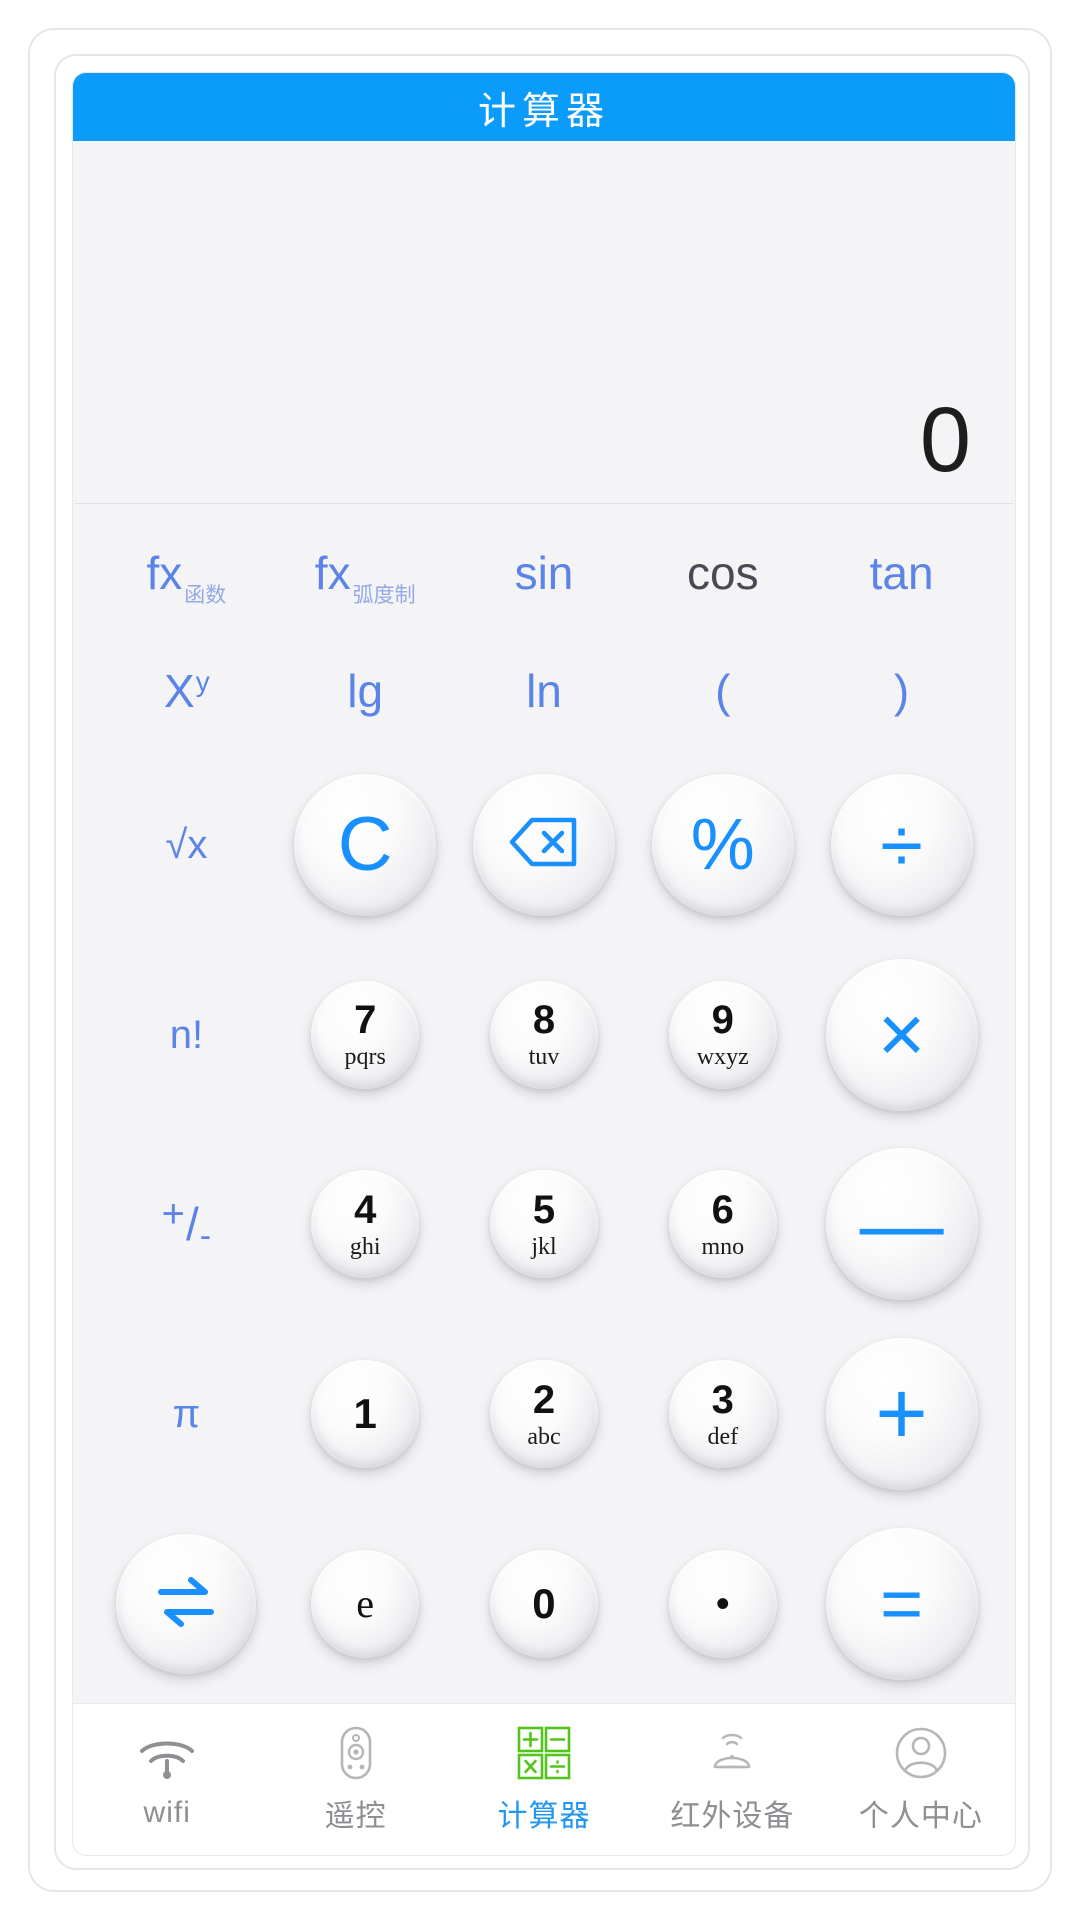 The height and width of the screenshot is (1920, 1080). Describe the element at coordinates (356, 1753) in the screenshot. I see `remote-icon` at that location.